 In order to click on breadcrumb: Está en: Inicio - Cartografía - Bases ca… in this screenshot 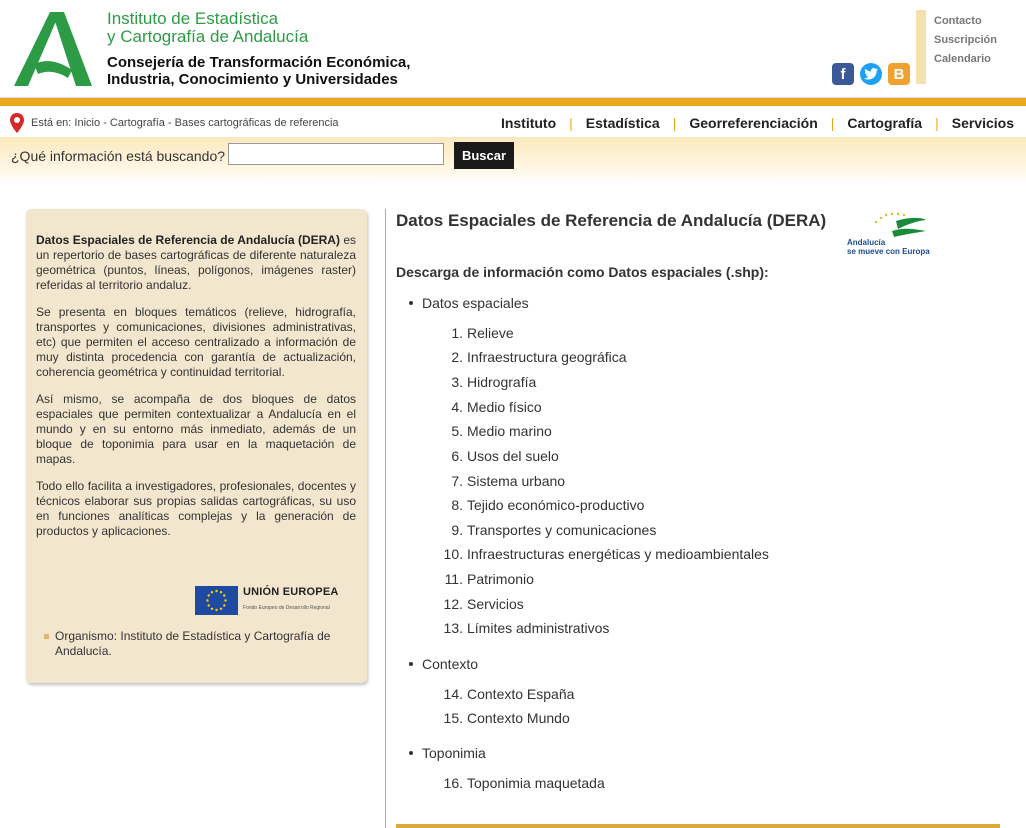, I will do `click(185, 123)`.